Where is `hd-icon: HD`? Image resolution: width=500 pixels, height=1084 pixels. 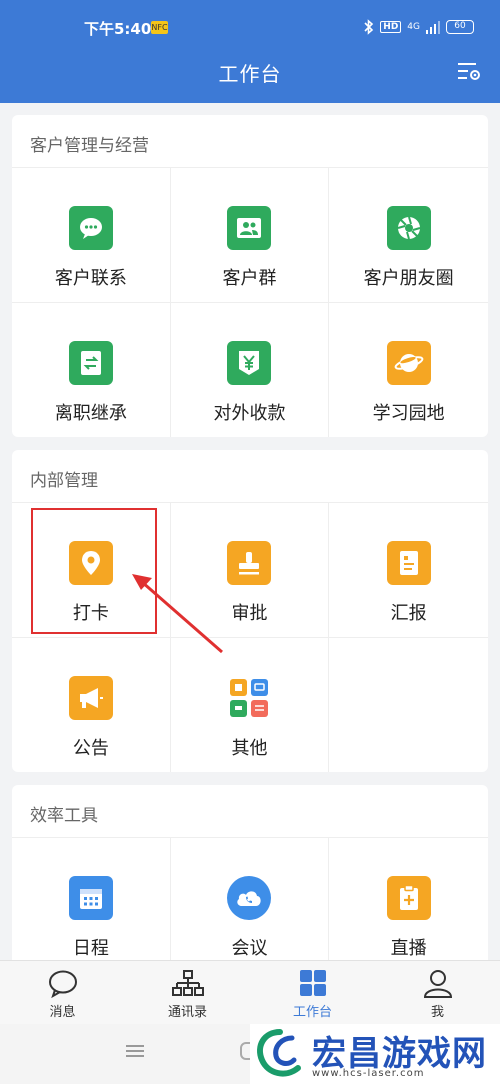 hd-icon: HD is located at coordinates (391, 27).